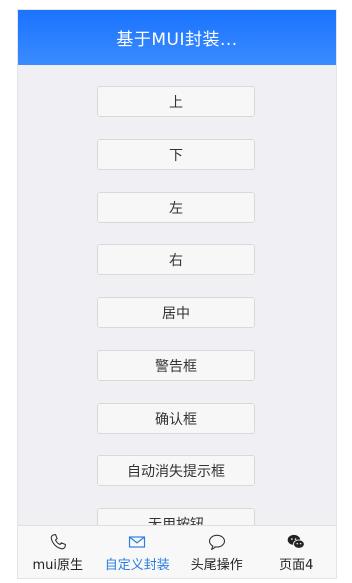 This screenshot has width=352, height=583. I want to click on tab-page-4: 页面4, so click(297, 552).